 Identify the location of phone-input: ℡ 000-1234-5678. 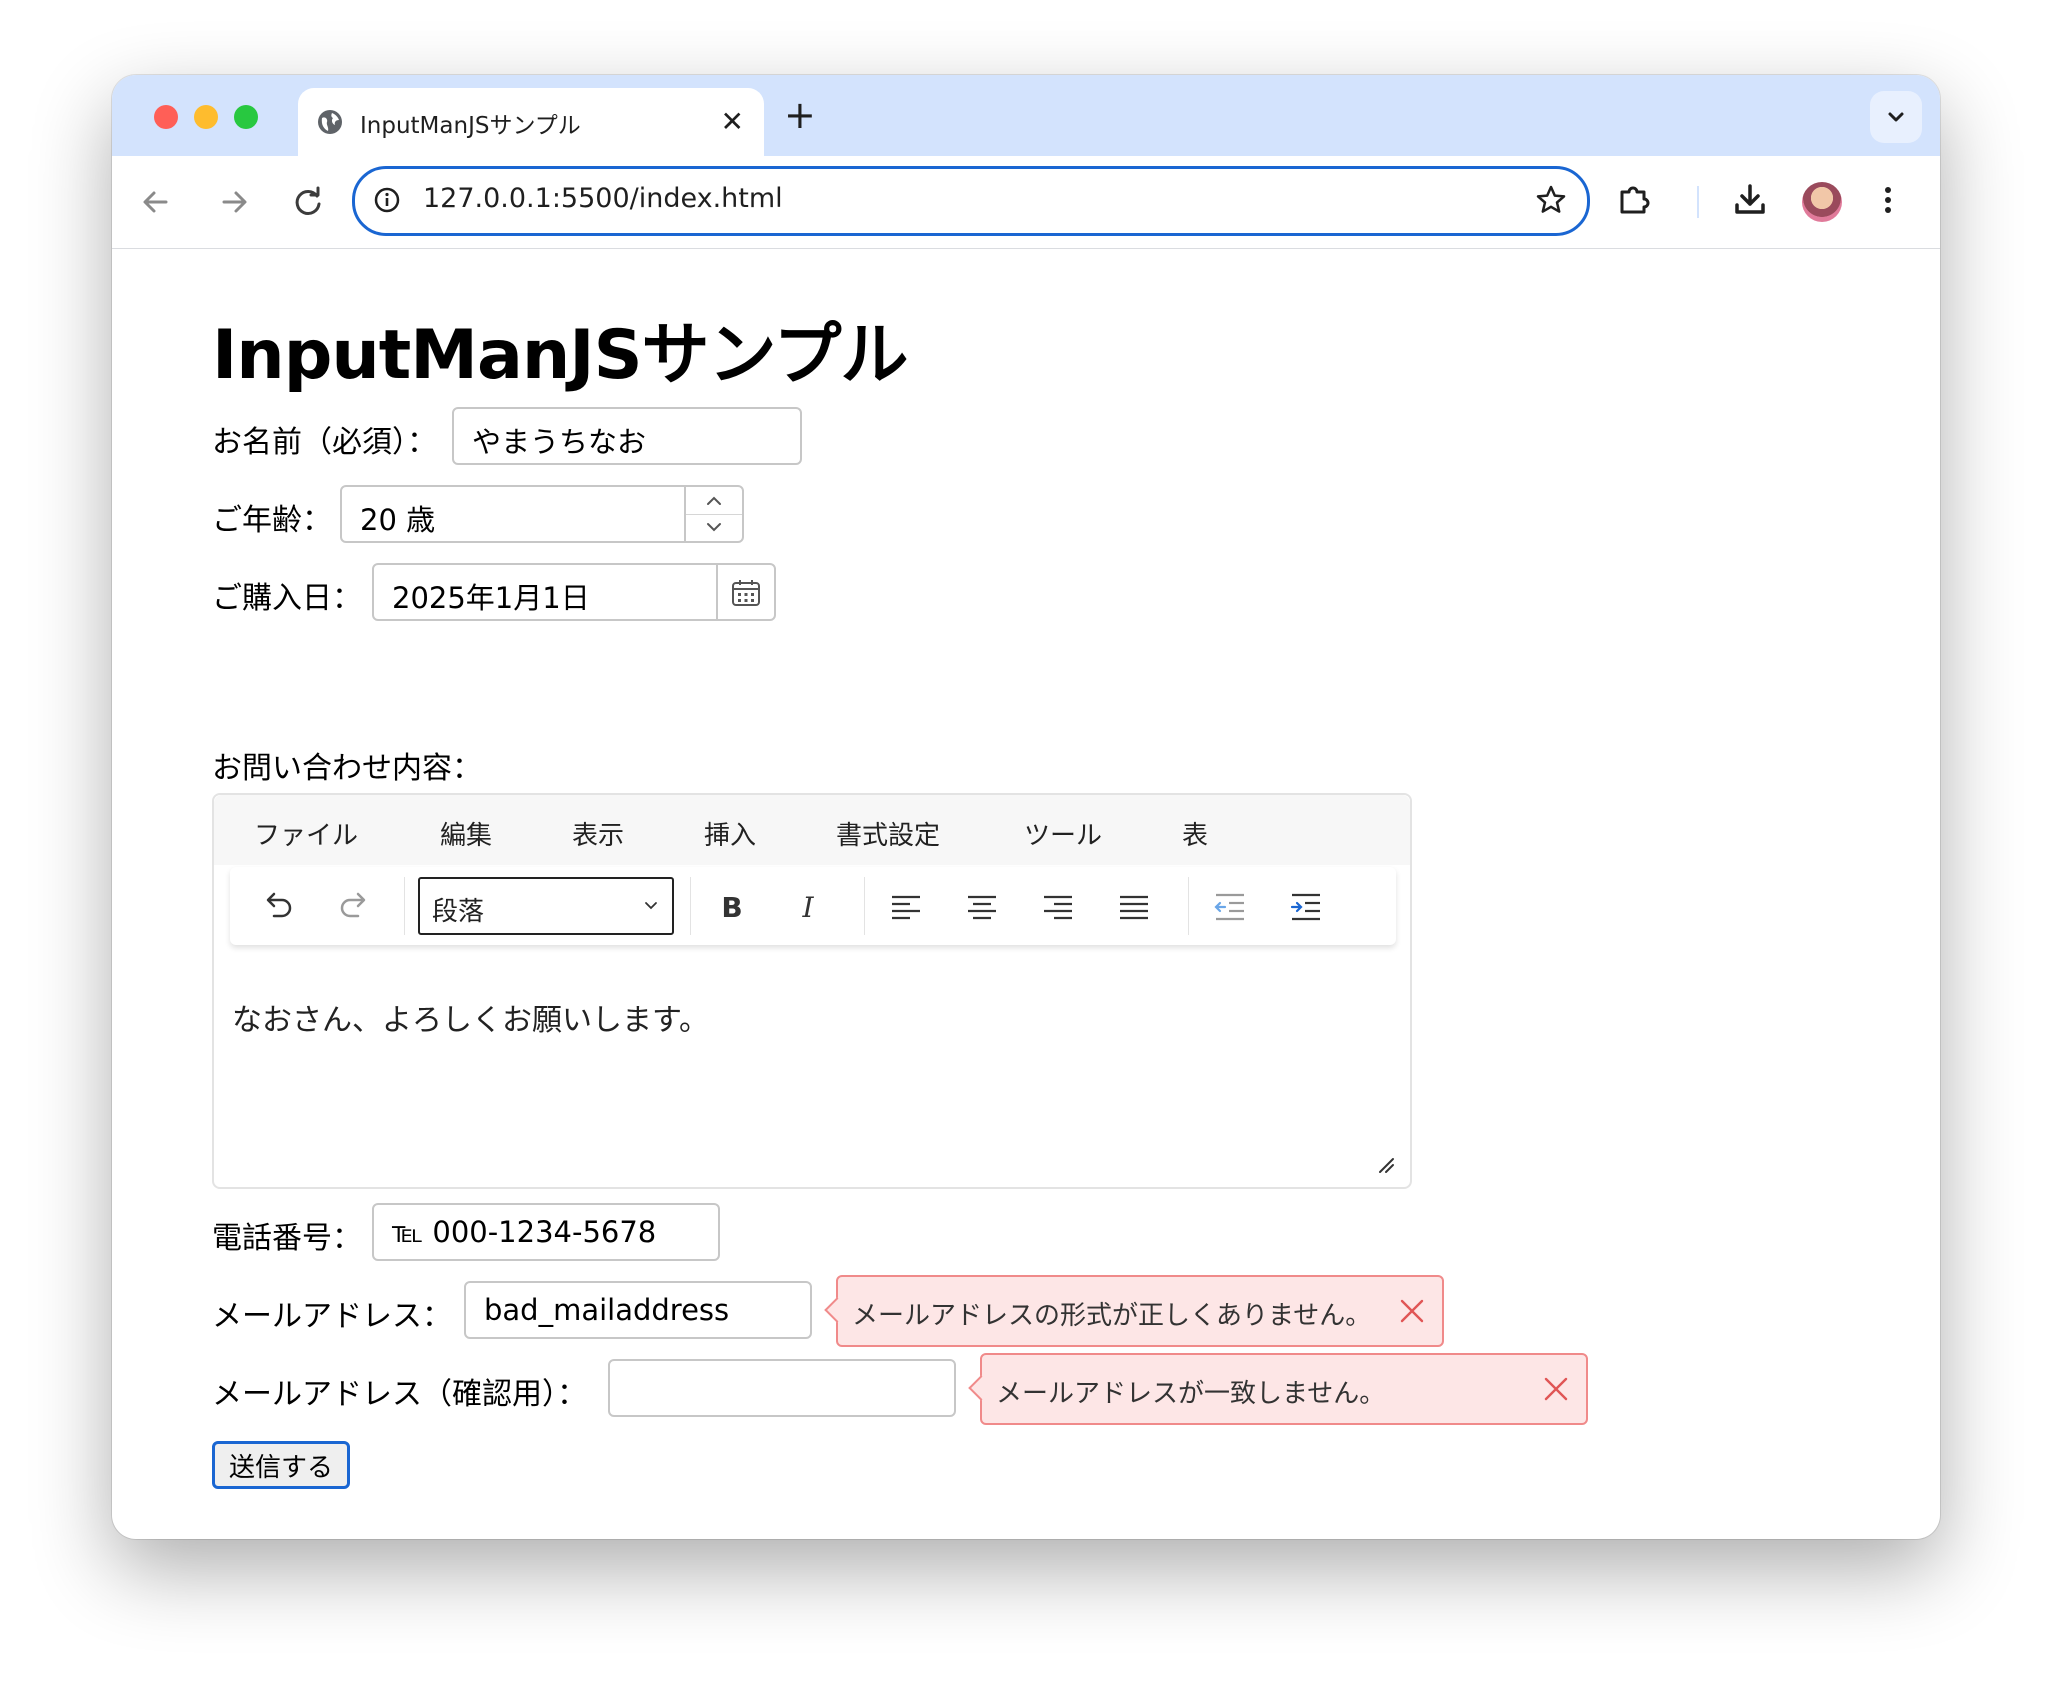
(546, 1232).